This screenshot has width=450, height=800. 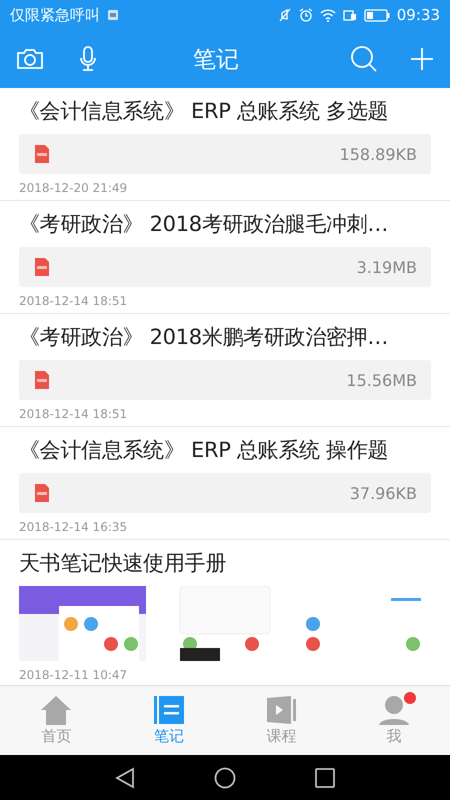 What do you see at coordinates (364, 59) in the screenshot?
I see `search-icon` at bounding box center [364, 59].